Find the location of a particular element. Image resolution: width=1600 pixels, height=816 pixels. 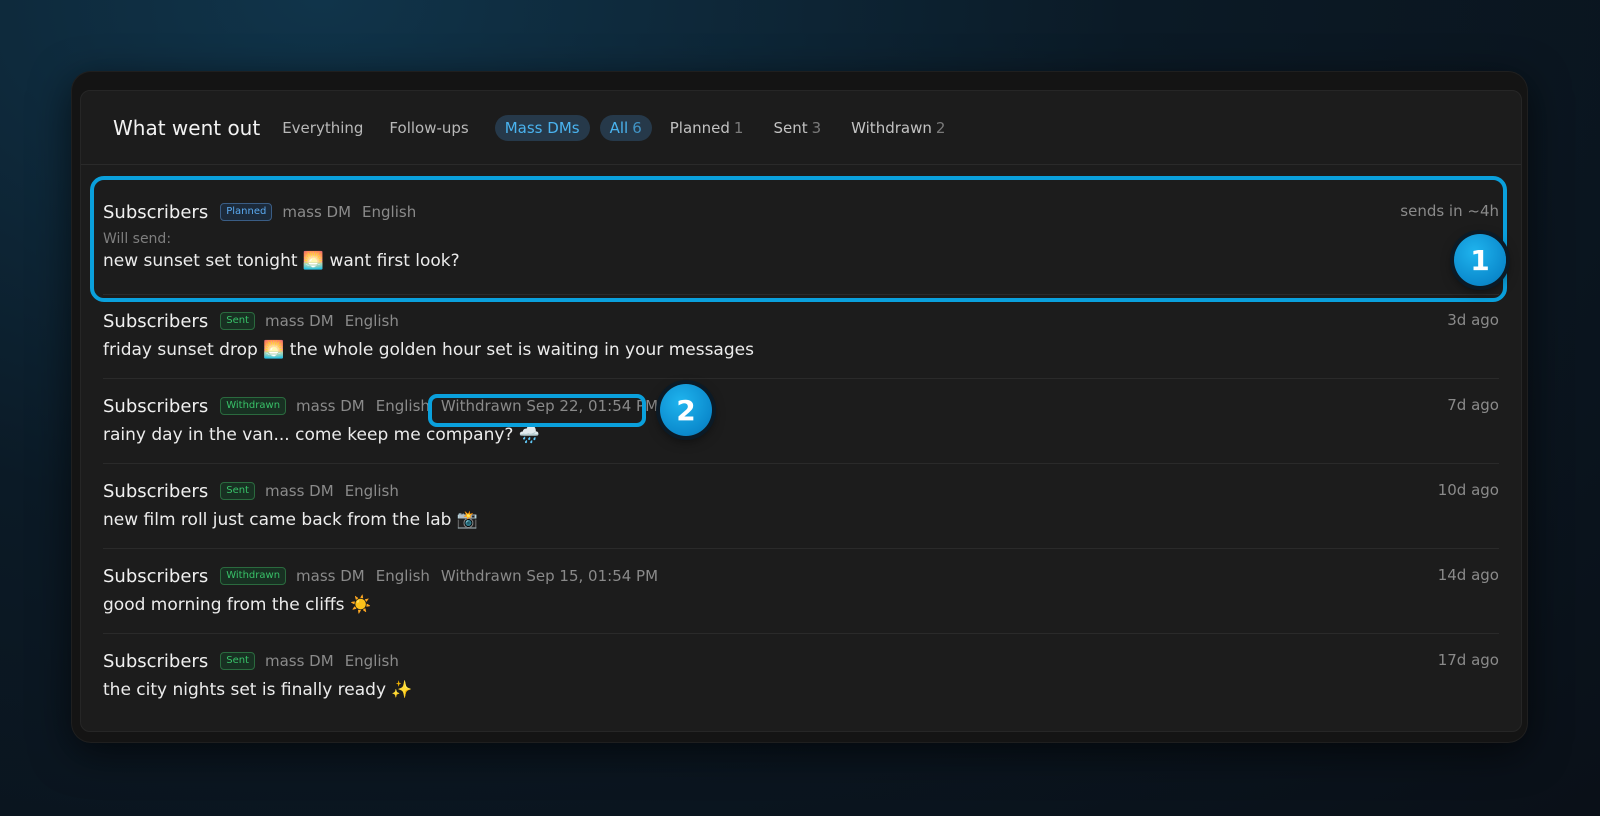

tab-mass-dms: Mass DMs is located at coordinates (542, 127).